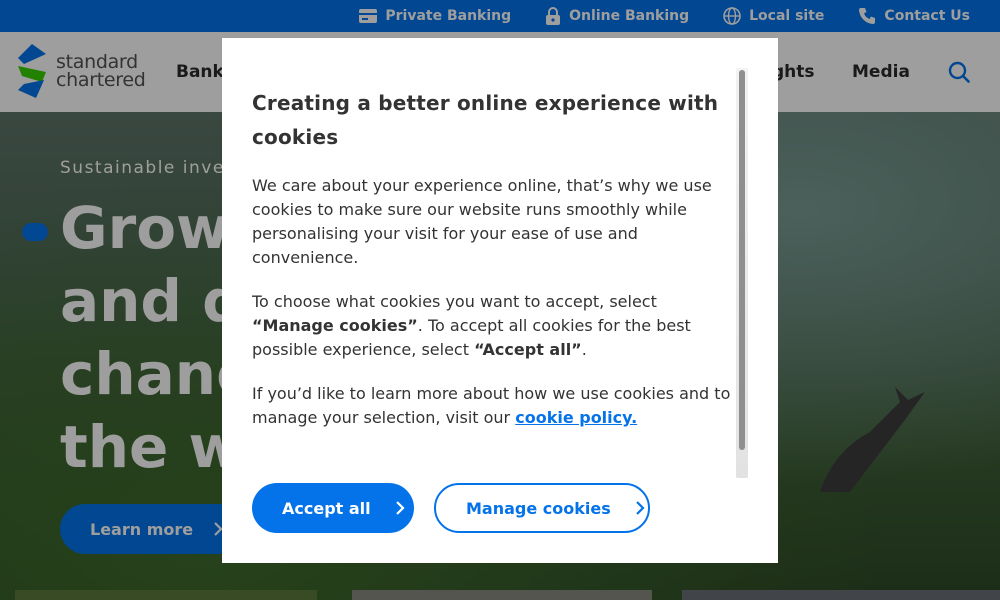 This screenshot has width=1000, height=600. I want to click on scroll-fade, so click(492, 458).